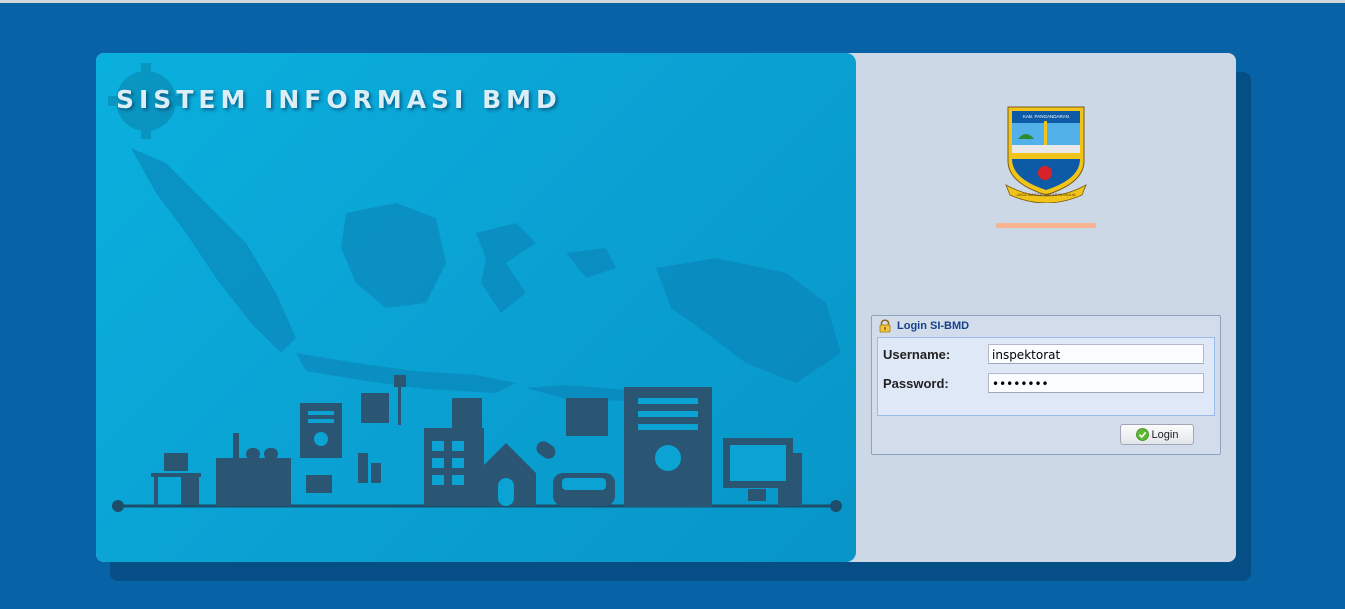 Image resolution: width=1345 pixels, height=609 pixels. What do you see at coordinates (1165, 434) in the screenshot?
I see `login-button-label: Login` at bounding box center [1165, 434].